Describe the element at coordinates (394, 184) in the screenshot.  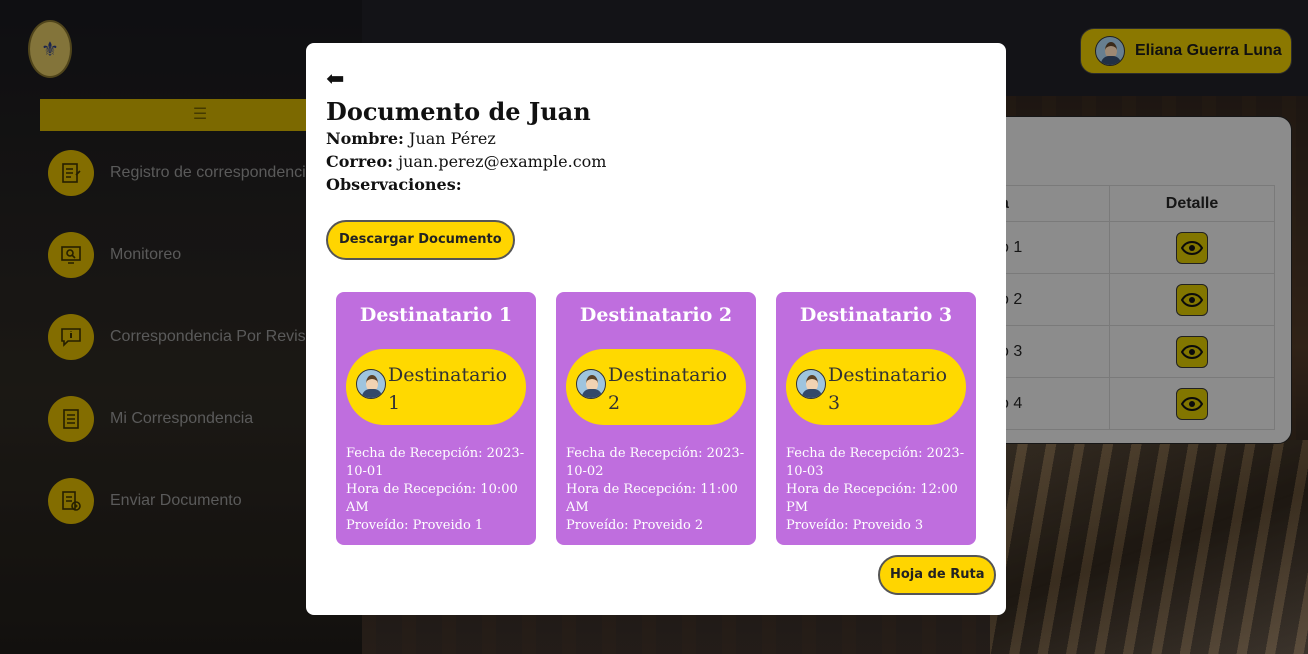
I see `observations-label: Observaciones:` at that location.